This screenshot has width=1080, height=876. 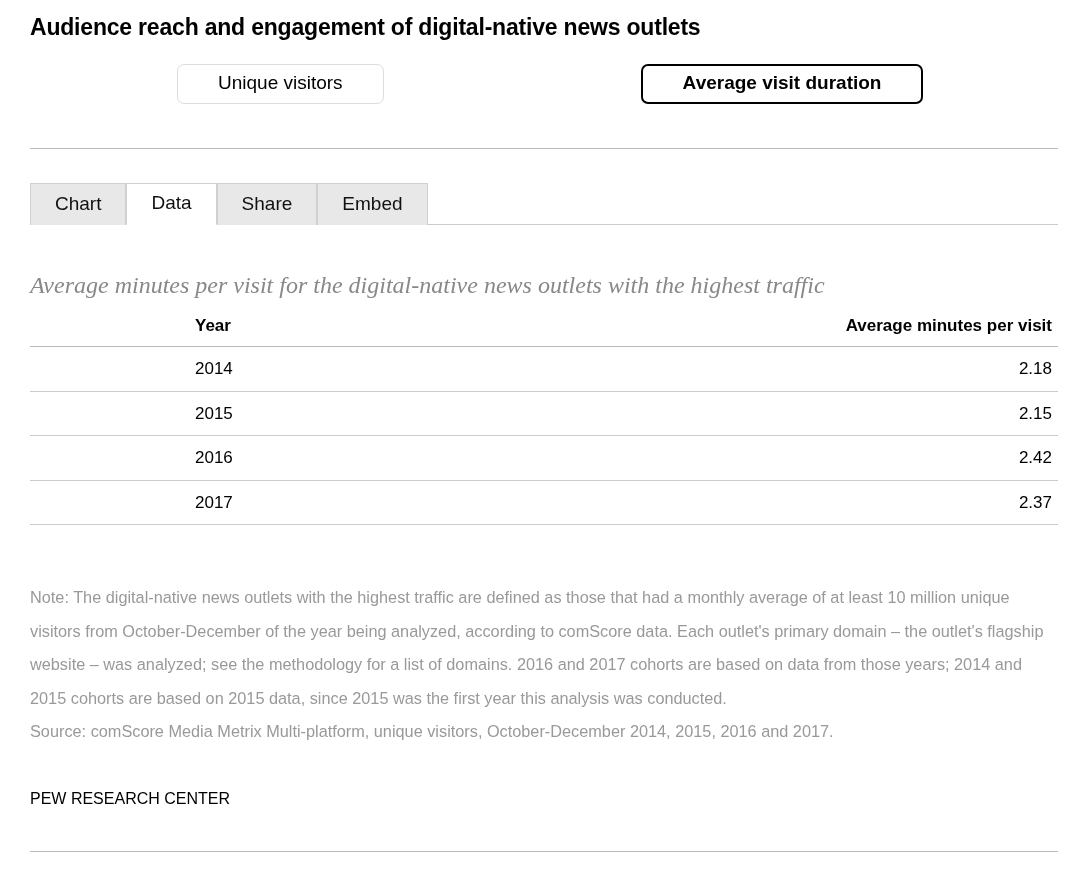 I want to click on table-cell: 2014, so click(x=180, y=369).